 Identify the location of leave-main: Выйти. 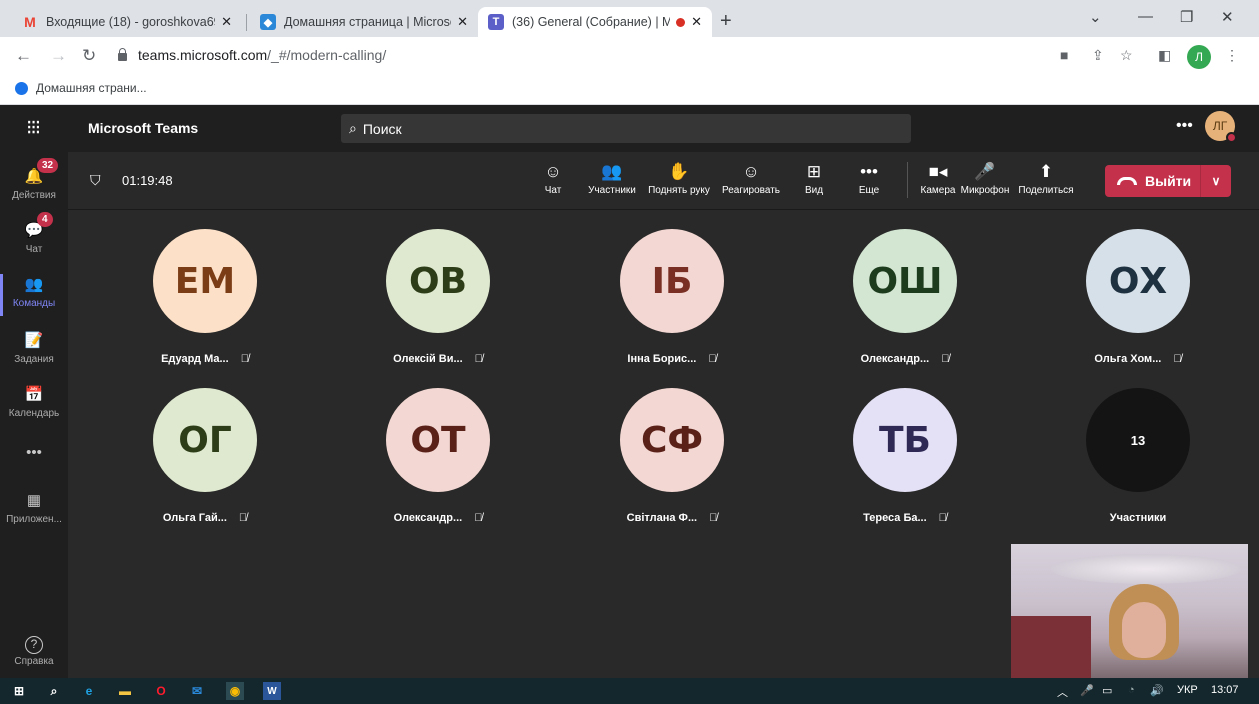
(1153, 181).